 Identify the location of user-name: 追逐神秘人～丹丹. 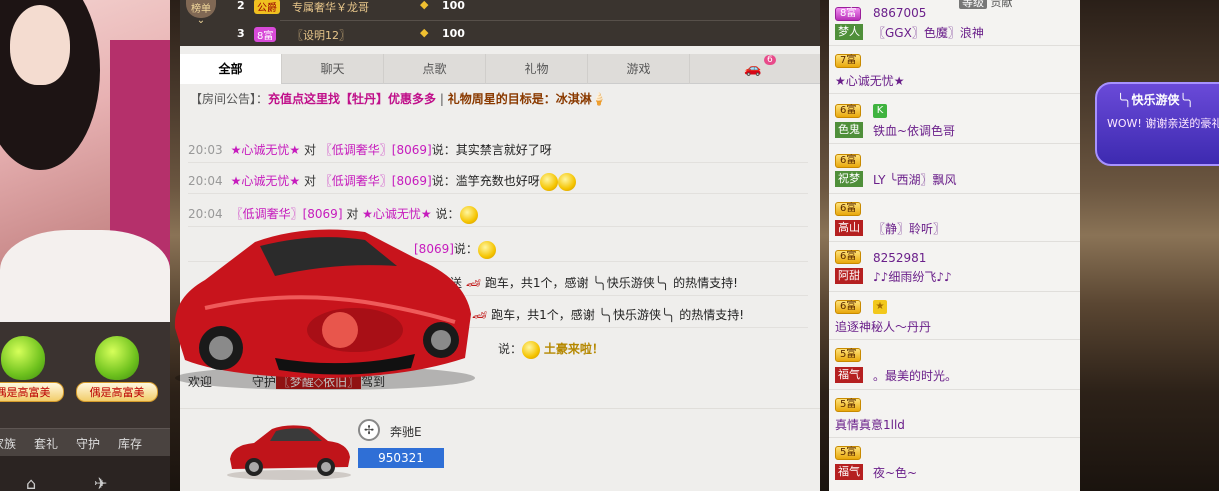
(883, 327).